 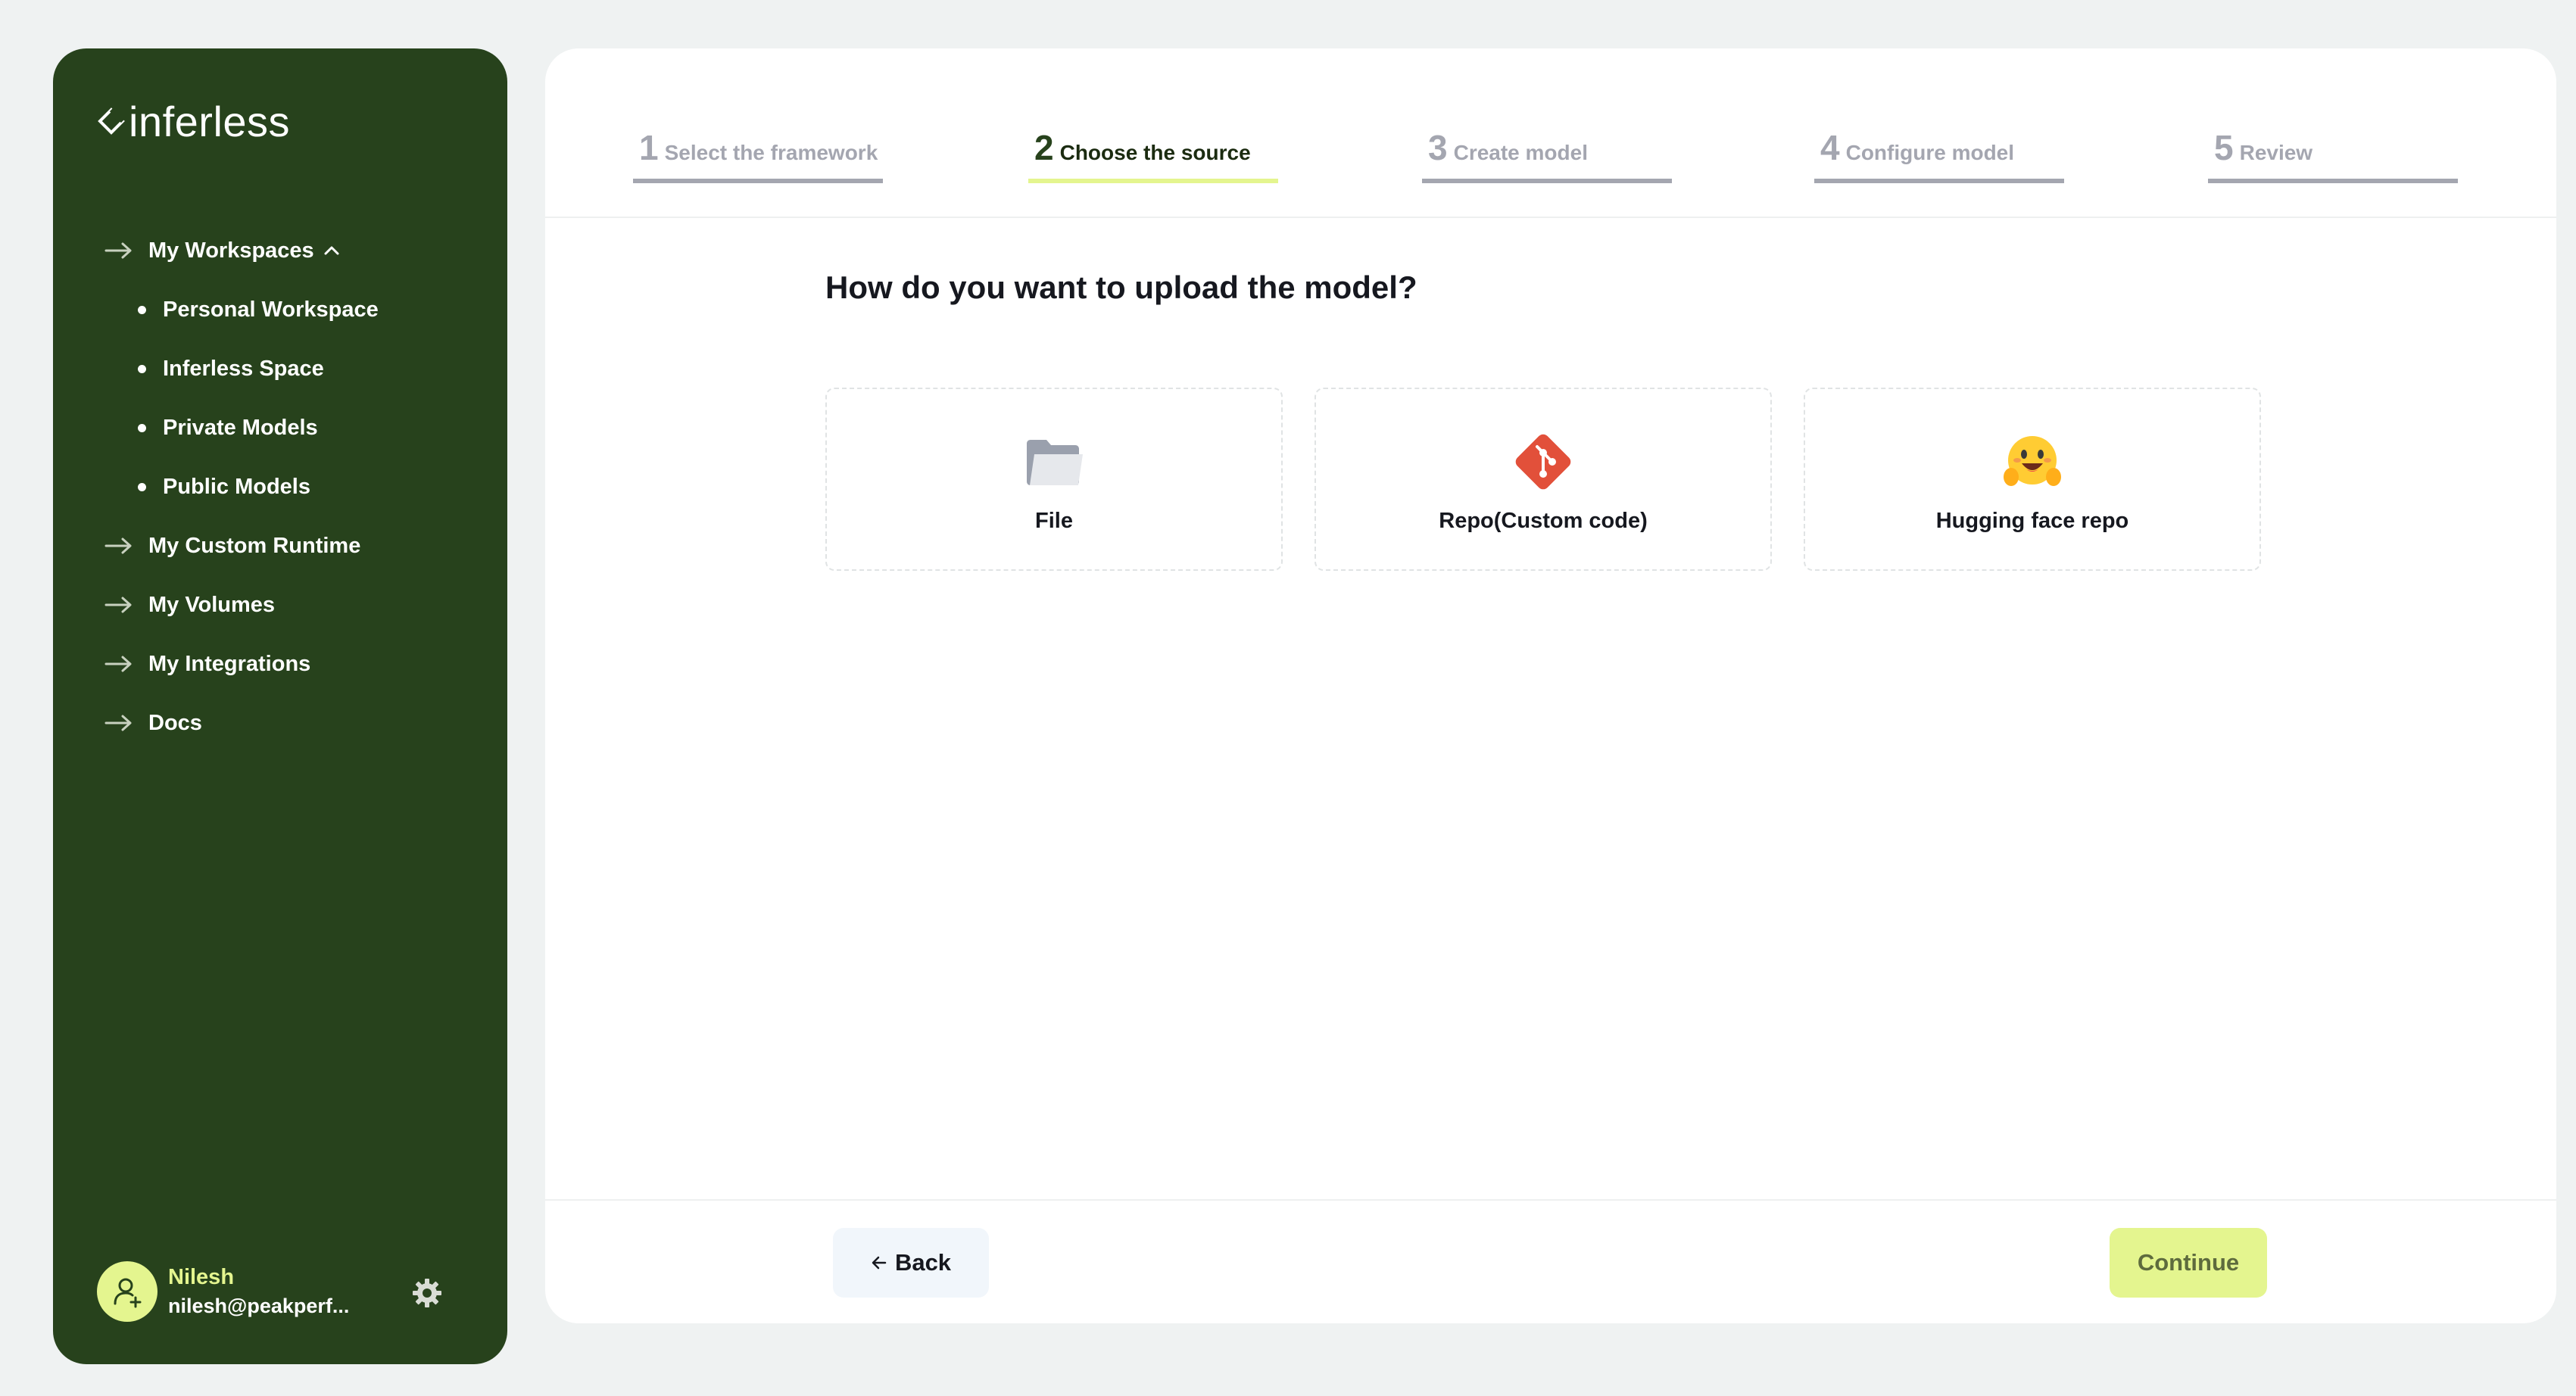 I want to click on git-icon, so click(x=1543, y=462).